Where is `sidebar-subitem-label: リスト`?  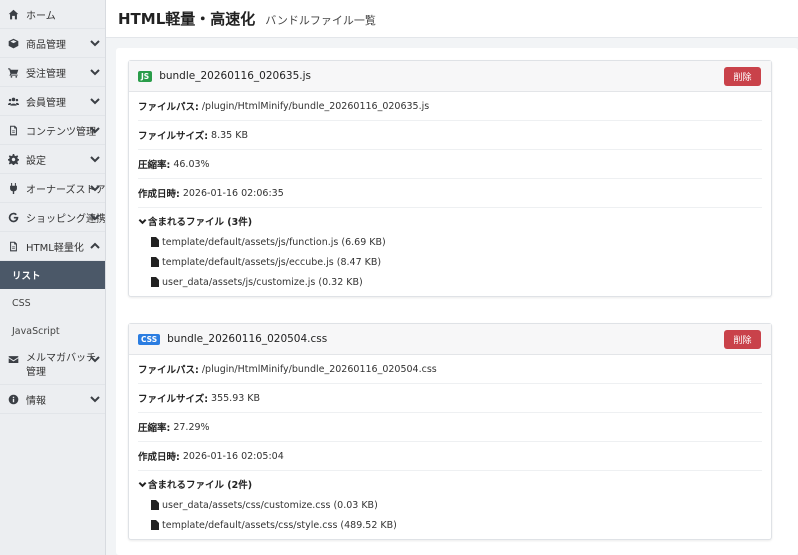 sidebar-subitem-label: リスト is located at coordinates (26, 276).